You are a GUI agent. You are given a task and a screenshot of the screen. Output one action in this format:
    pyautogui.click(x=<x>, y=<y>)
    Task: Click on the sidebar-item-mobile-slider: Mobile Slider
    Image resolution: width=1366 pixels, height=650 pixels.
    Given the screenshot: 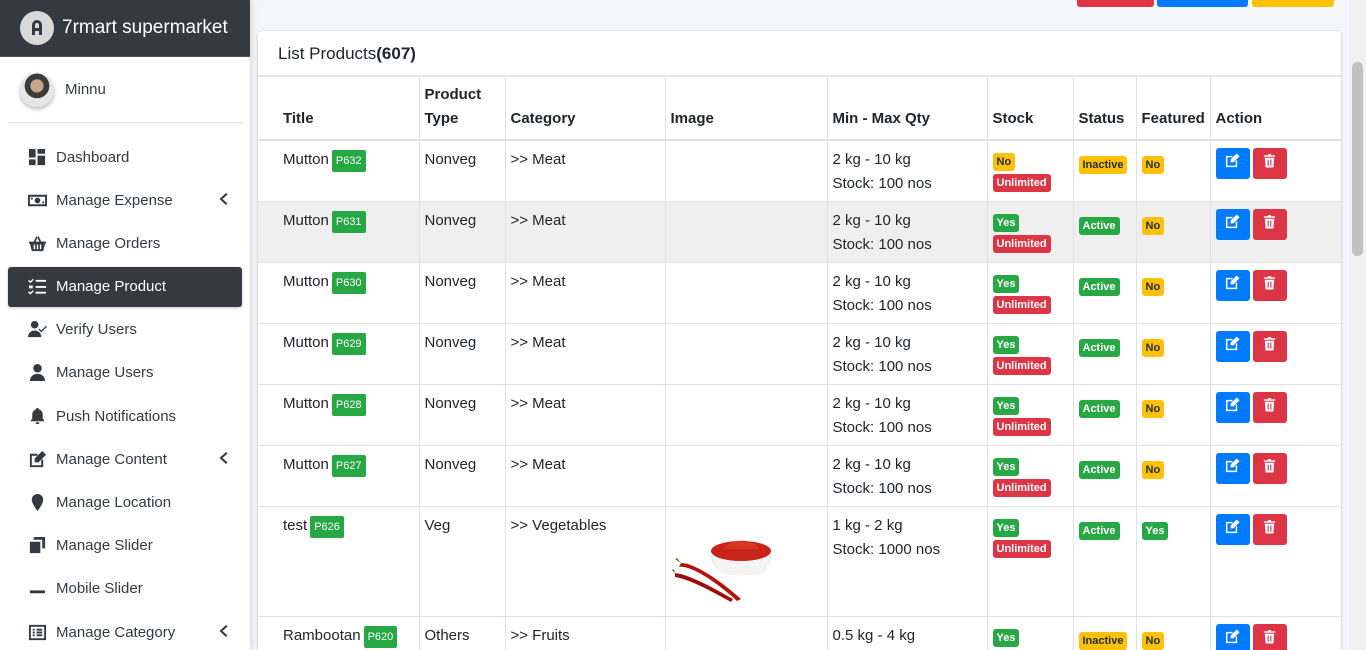 What is the action you would take?
    pyautogui.click(x=125, y=589)
    